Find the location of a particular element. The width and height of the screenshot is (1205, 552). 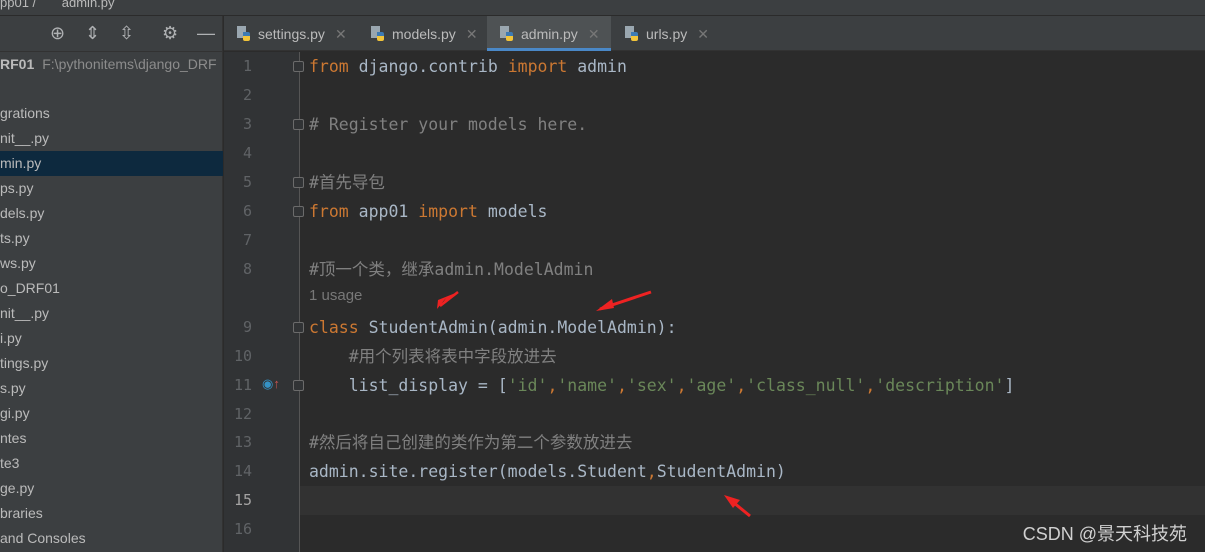

code-token: 'sex' is located at coordinates (651, 385).